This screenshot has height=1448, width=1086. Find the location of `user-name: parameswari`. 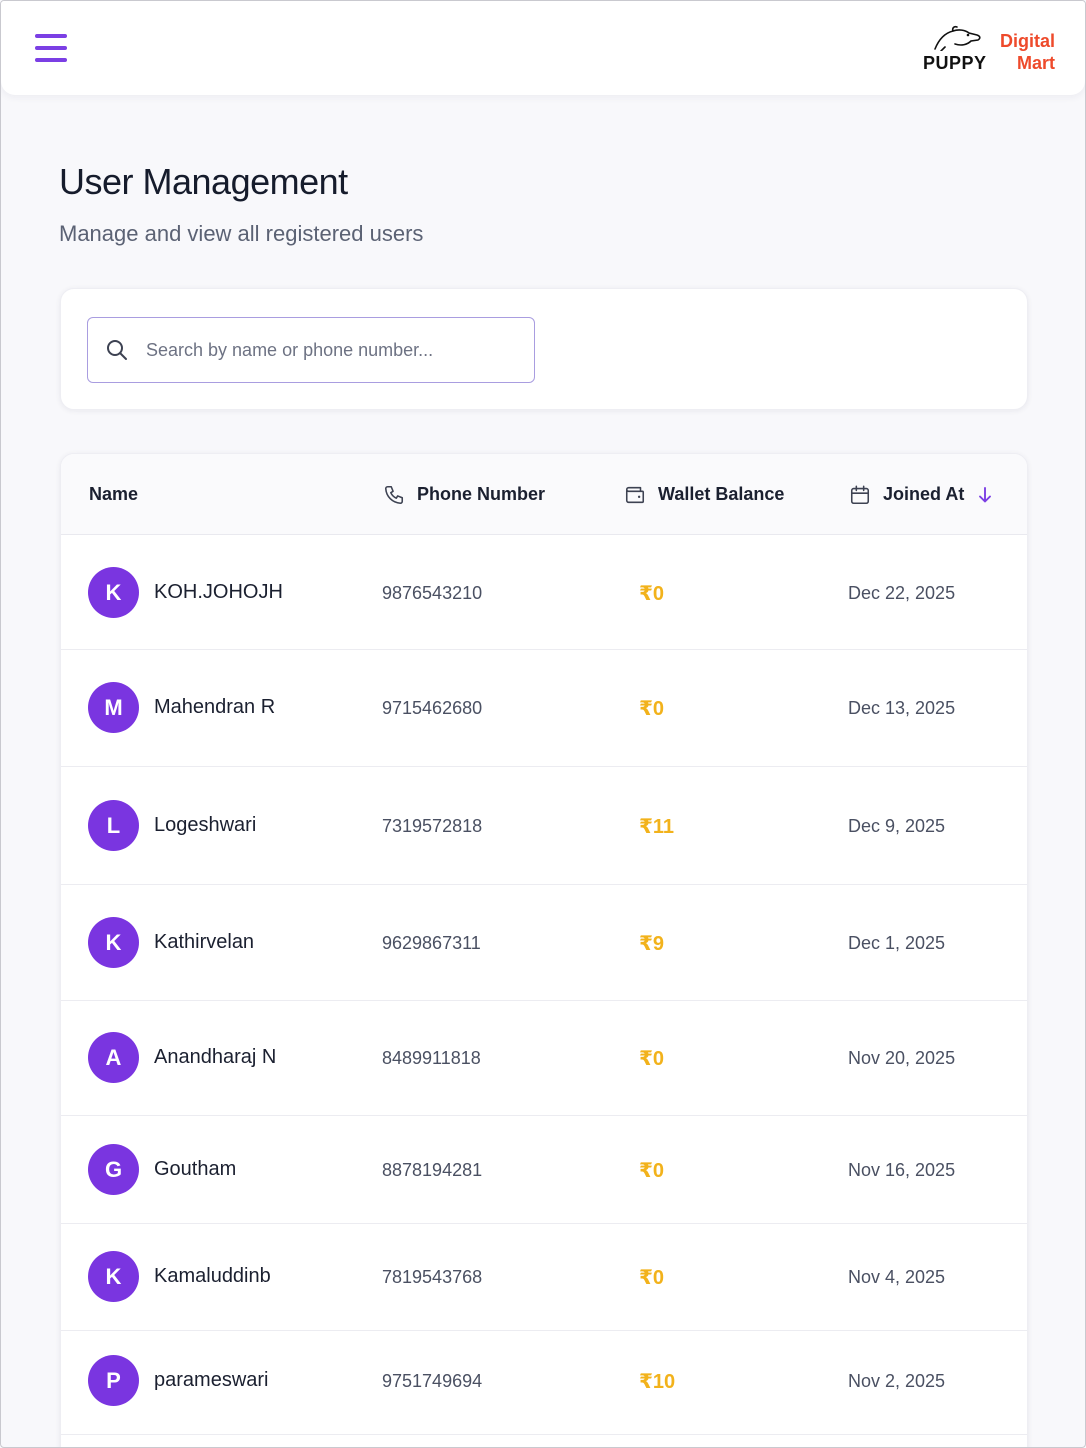

user-name: parameswari is located at coordinates (211, 1380).